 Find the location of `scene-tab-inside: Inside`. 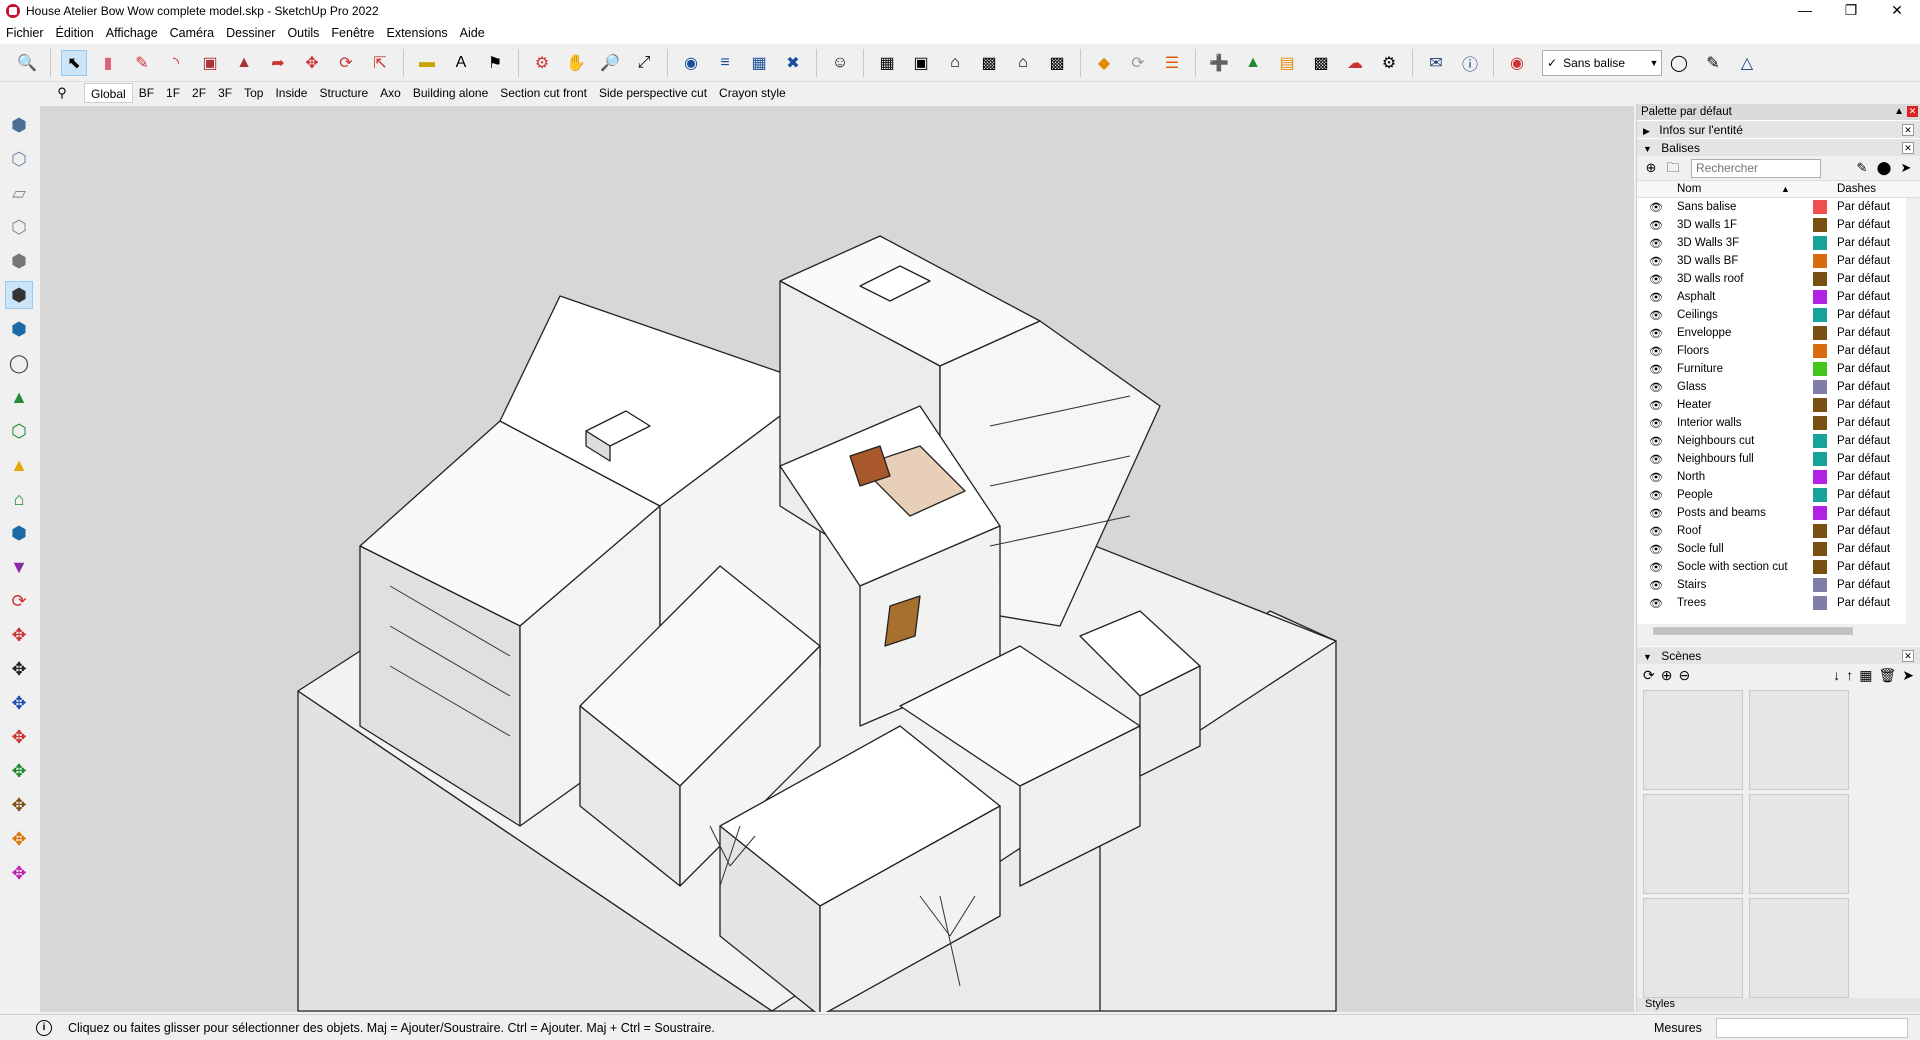

scene-tab-inside: Inside is located at coordinates (291, 93).